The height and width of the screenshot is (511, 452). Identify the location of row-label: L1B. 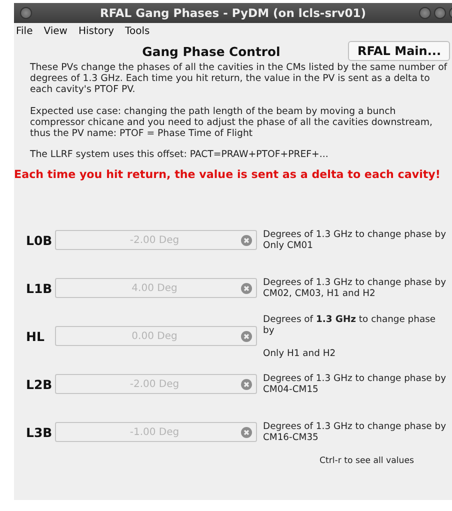
(40, 288).